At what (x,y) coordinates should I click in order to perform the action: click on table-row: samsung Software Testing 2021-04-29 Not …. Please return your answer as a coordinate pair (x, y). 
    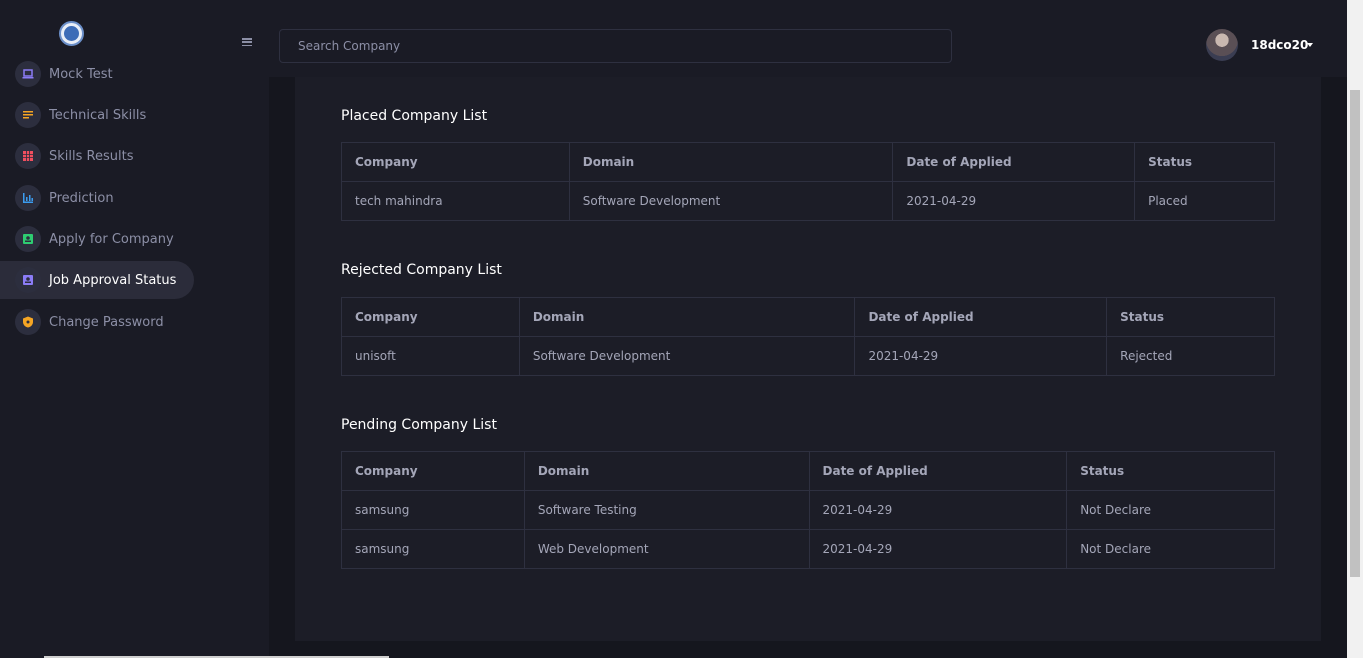
    Looking at the image, I should click on (808, 510).